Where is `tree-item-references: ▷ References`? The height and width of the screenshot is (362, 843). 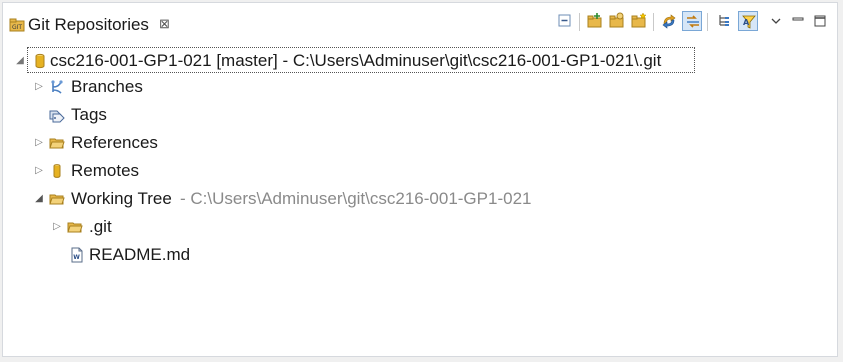 tree-item-references: ▷ References is located at coordinates (136, 143).